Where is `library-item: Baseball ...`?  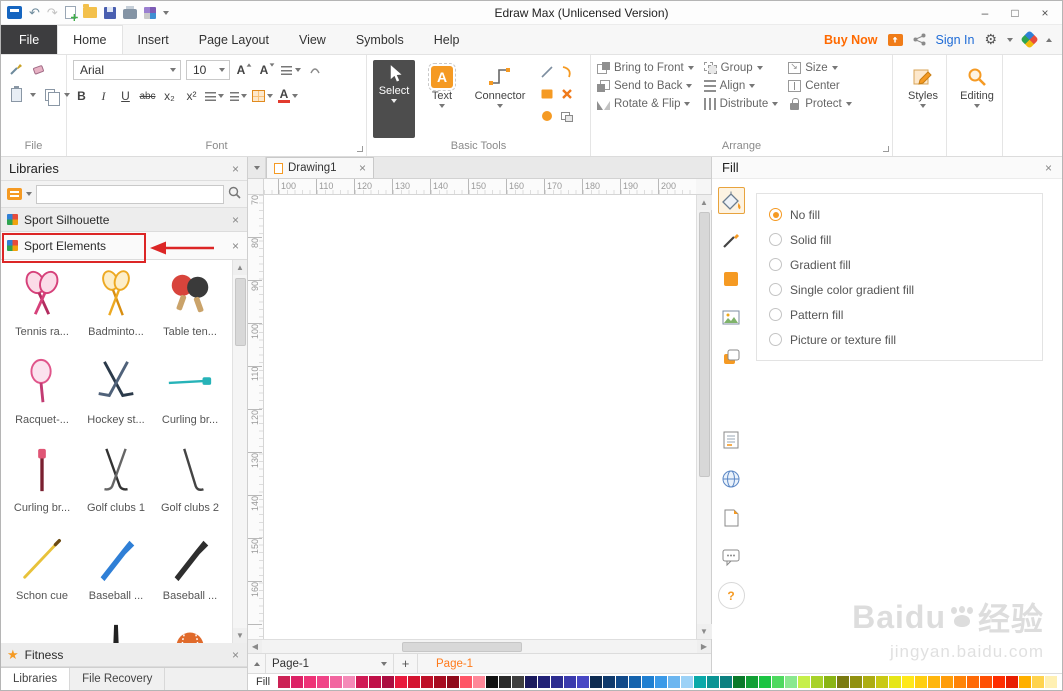 library-item: Baseball ... is located at coordinates (116, 574).